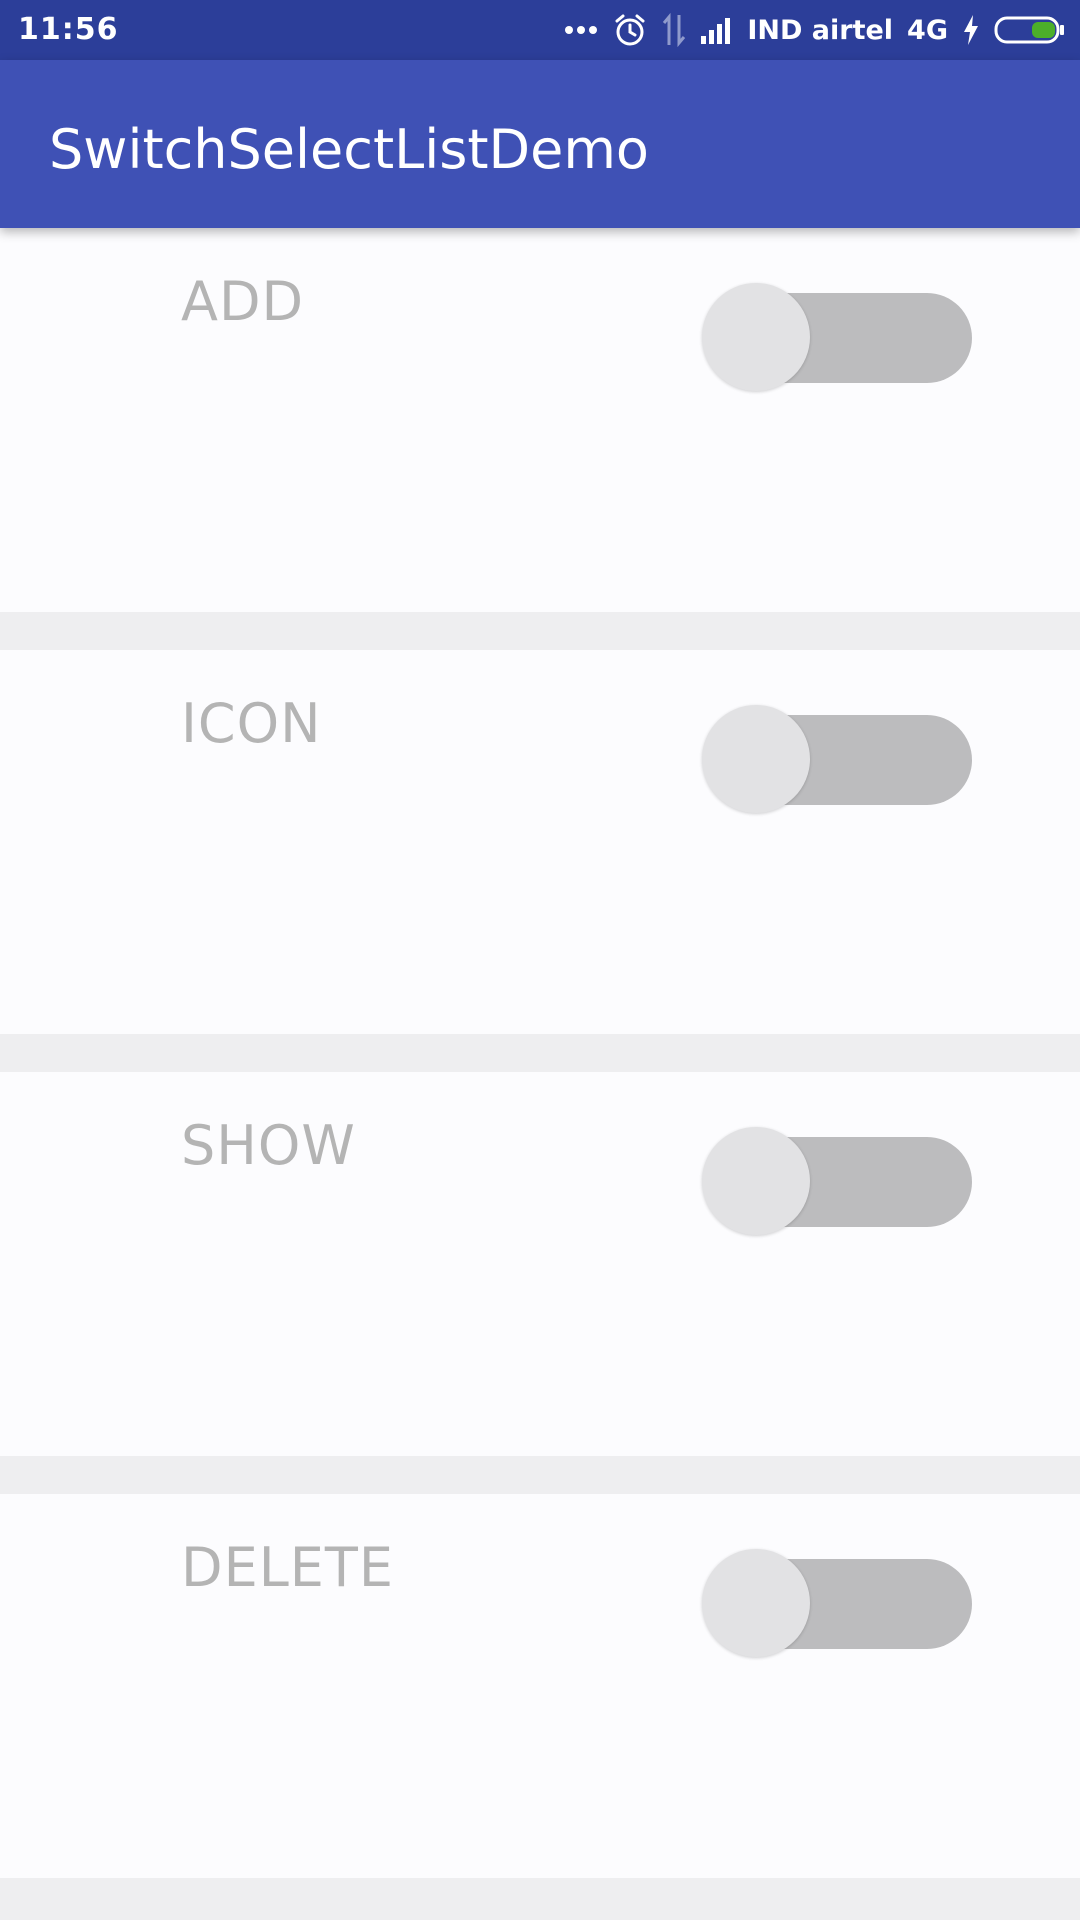 The height and width of the screenshot is (1920, 1080). Describe the element at coordinates (68, 29) in the screenshot. I see `status-time: 11:56` at that location.